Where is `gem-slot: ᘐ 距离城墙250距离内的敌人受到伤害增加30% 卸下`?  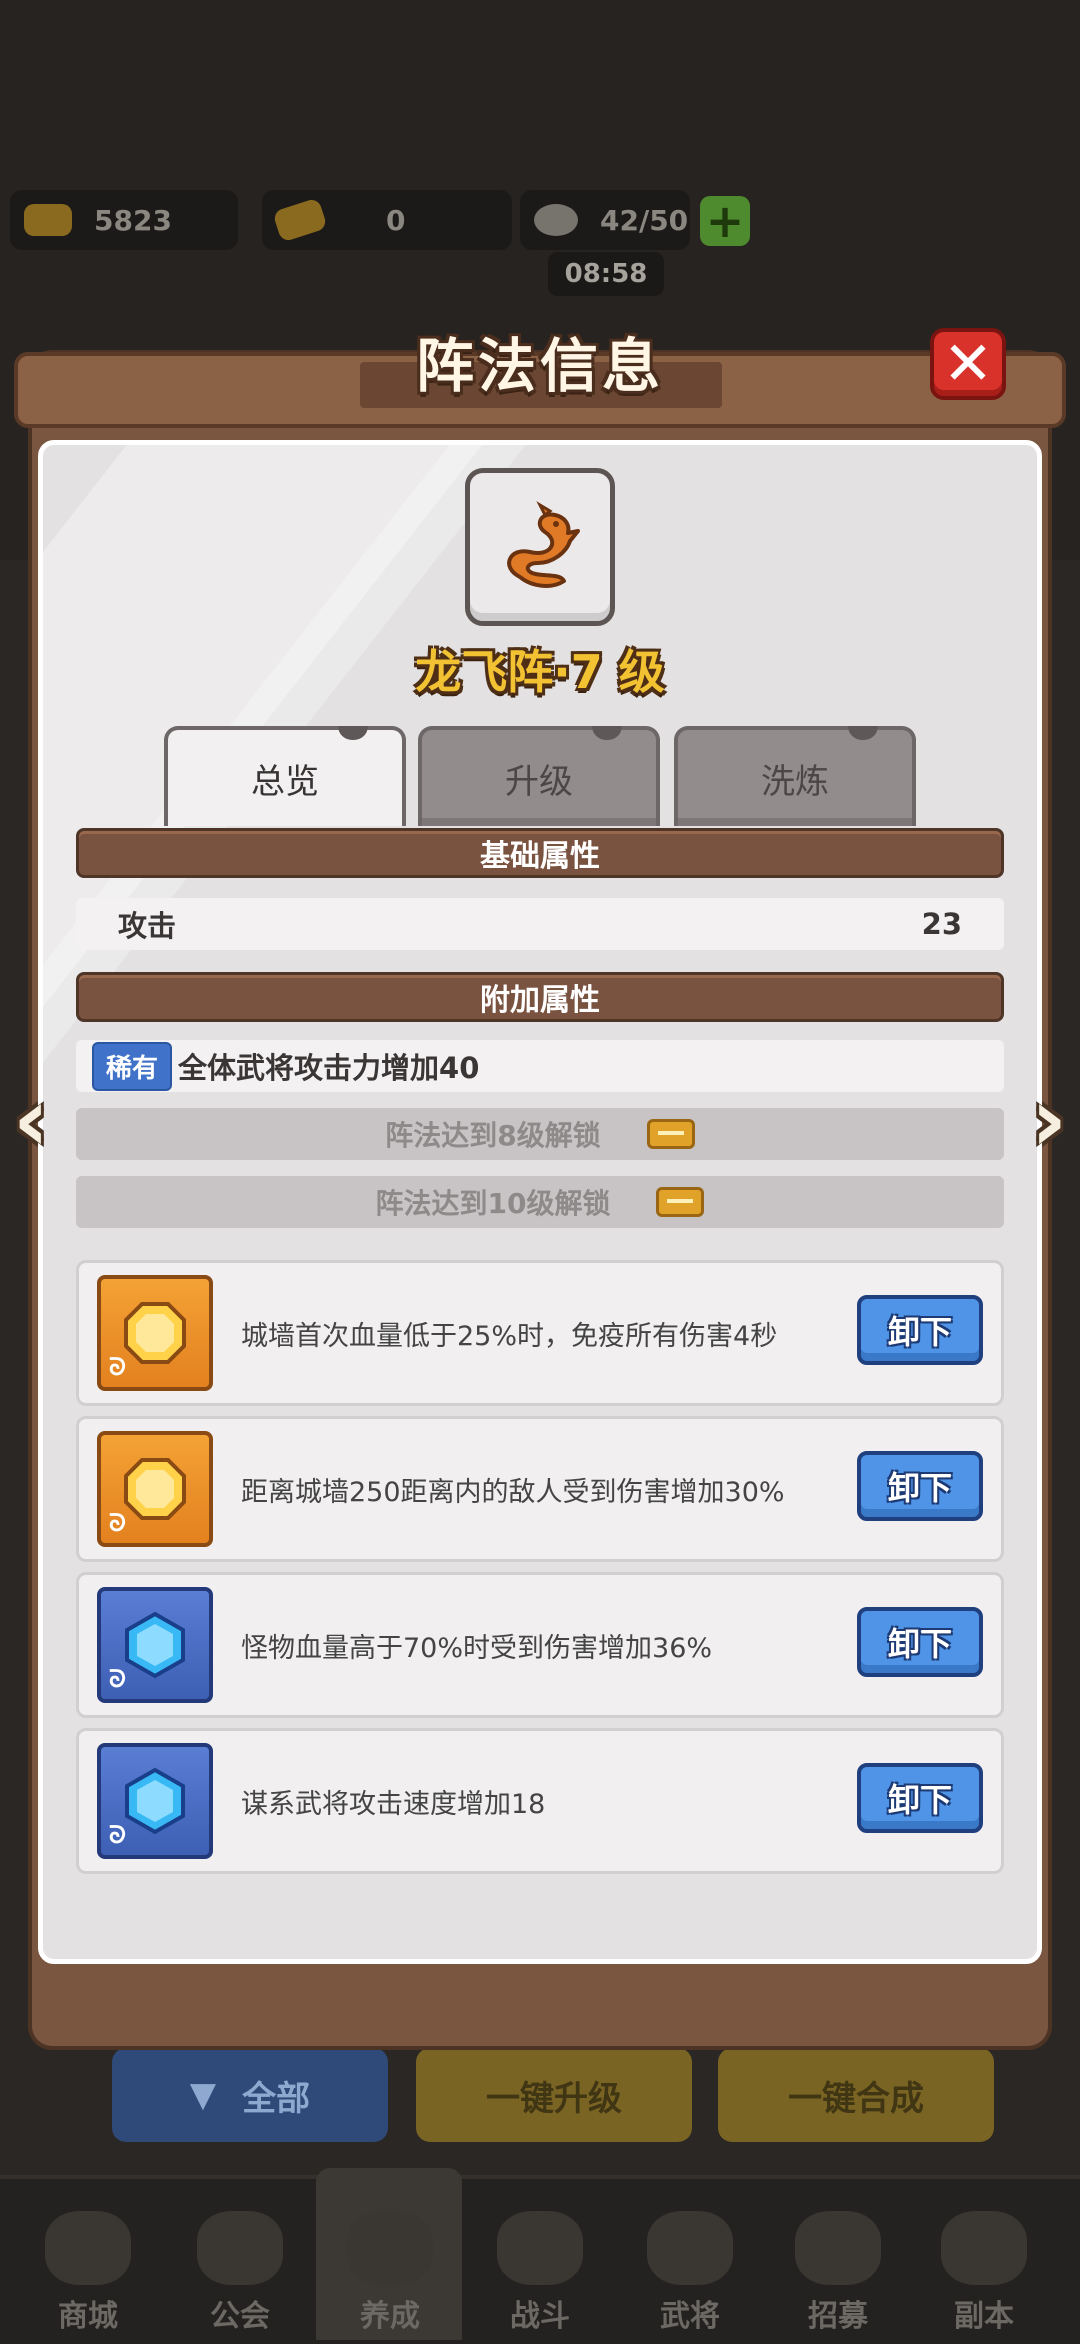 gem-slot: ᘐ 距离城墙250距离内的敌人受到伤害增加30% 卸下 is located at coordinates (540, 1489).